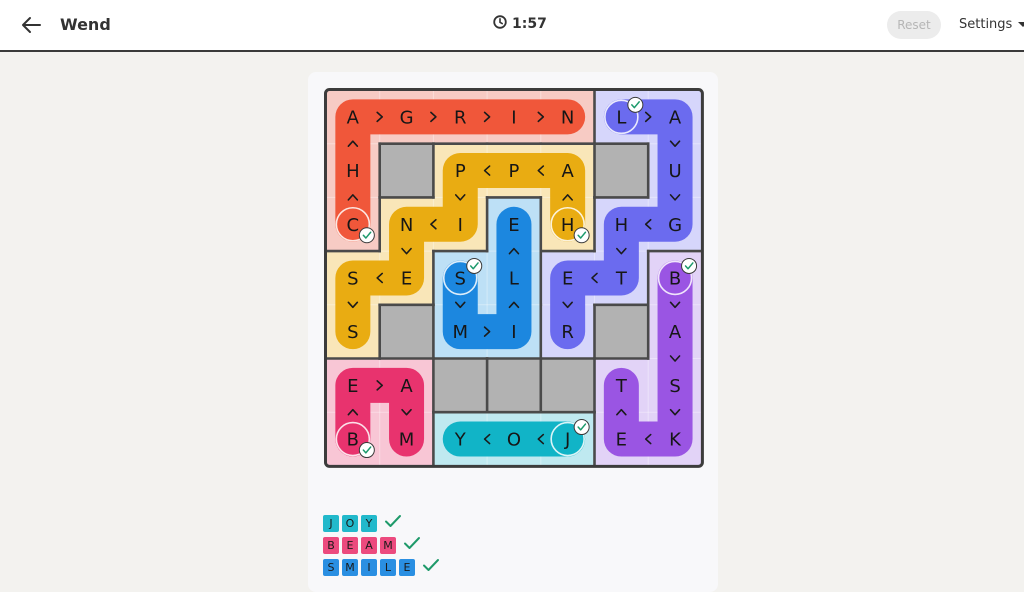 The image size is (1024, 592). I want to click on settings-dropdown: Settings, so click(991, 24).